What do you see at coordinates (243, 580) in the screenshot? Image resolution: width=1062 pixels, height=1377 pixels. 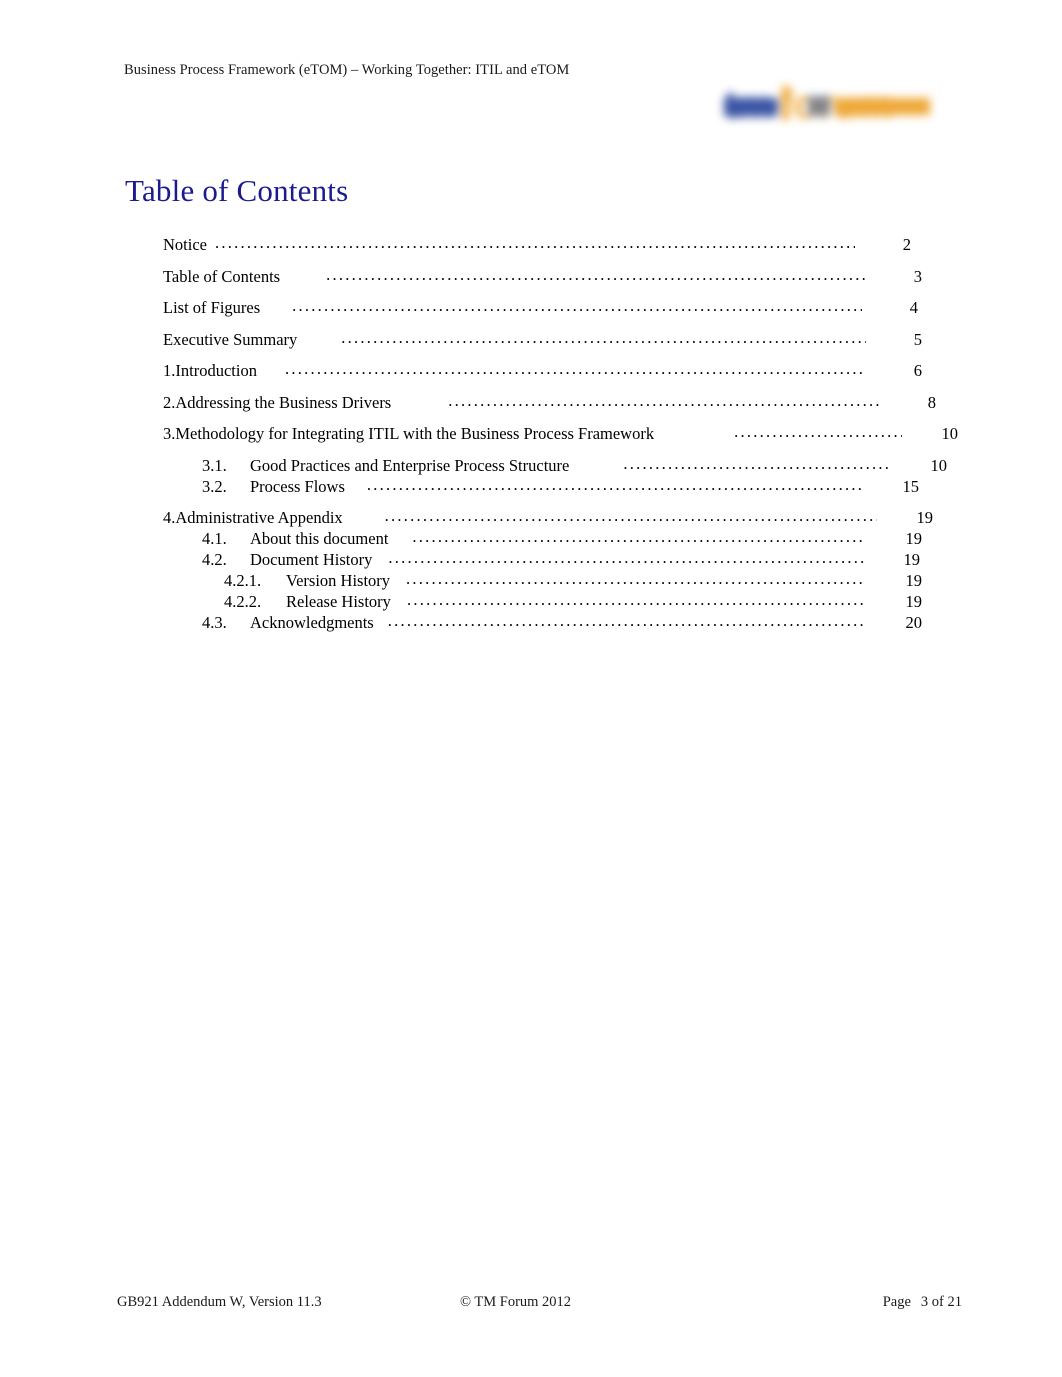 I see `toc-entry-number: 4.2.1.` at bounding box center [243, 580].